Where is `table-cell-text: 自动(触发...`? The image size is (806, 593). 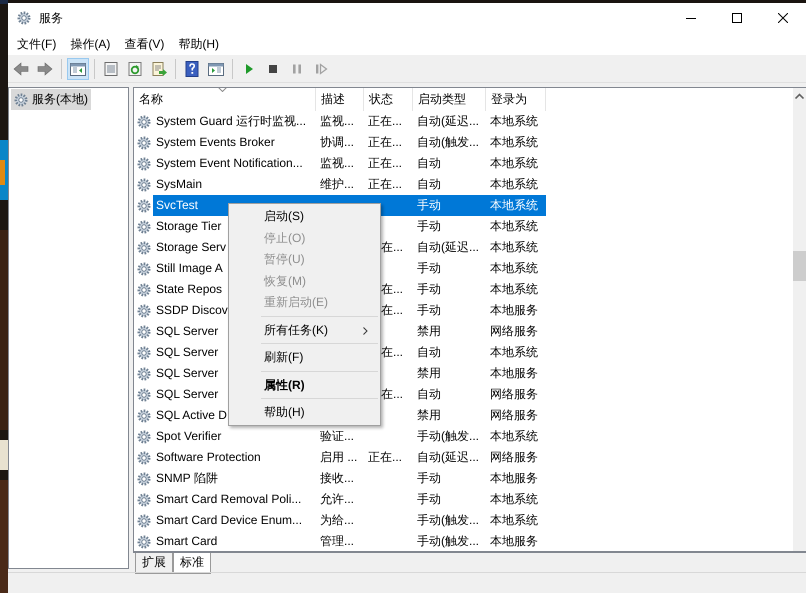 table-cell-text: 自动(触发... is located at coordinates (448, 142).